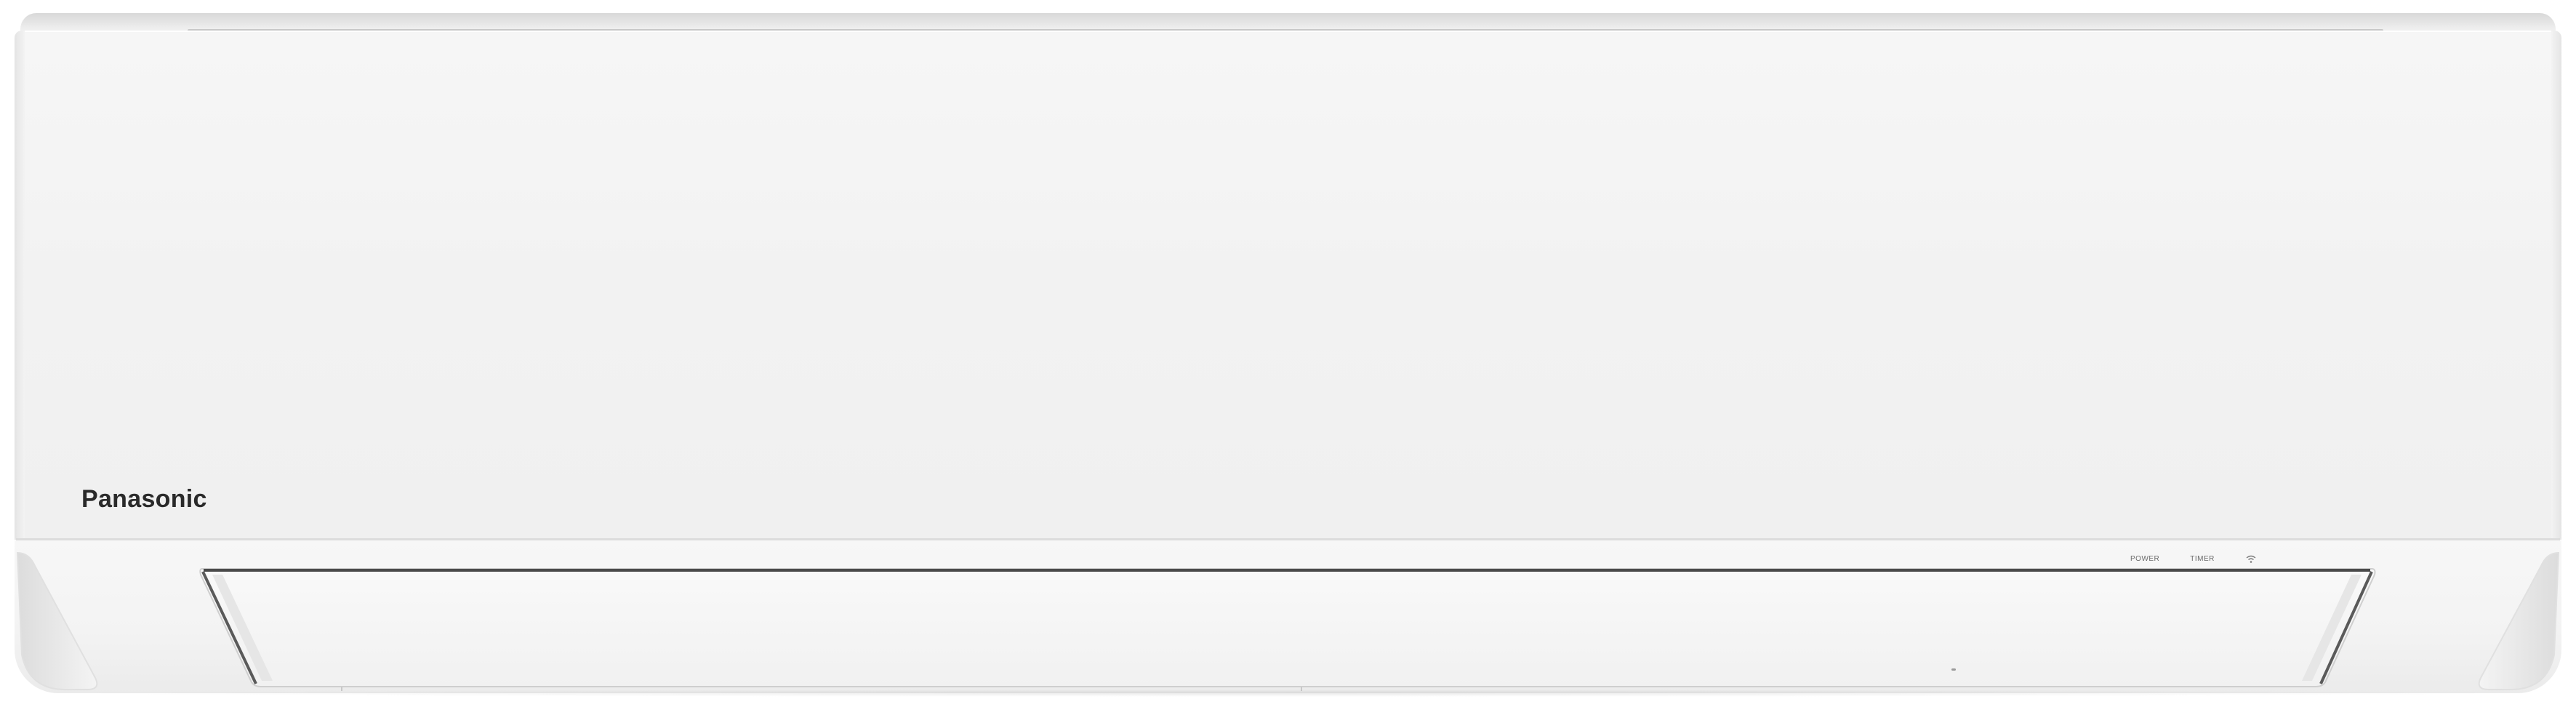 This screenshot has height=707, width=2576. What do you see at coordinates (2145, 558) in the screenshot?
I see `power-indicator-label: POWER` at bounding box center [2145, 558].